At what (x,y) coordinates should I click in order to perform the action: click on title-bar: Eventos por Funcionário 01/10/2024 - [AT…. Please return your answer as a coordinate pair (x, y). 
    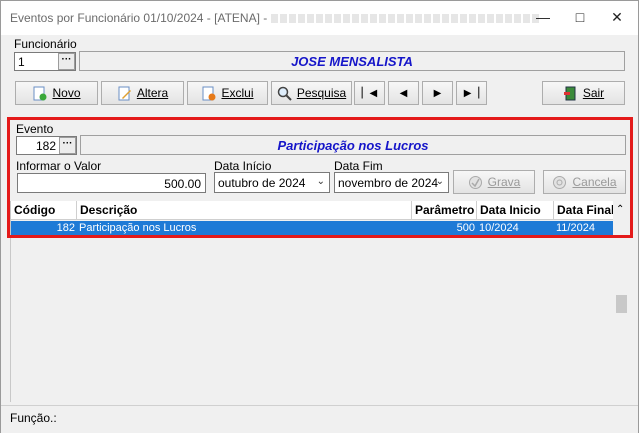
    Looking at the image, I should click on (319, 18).